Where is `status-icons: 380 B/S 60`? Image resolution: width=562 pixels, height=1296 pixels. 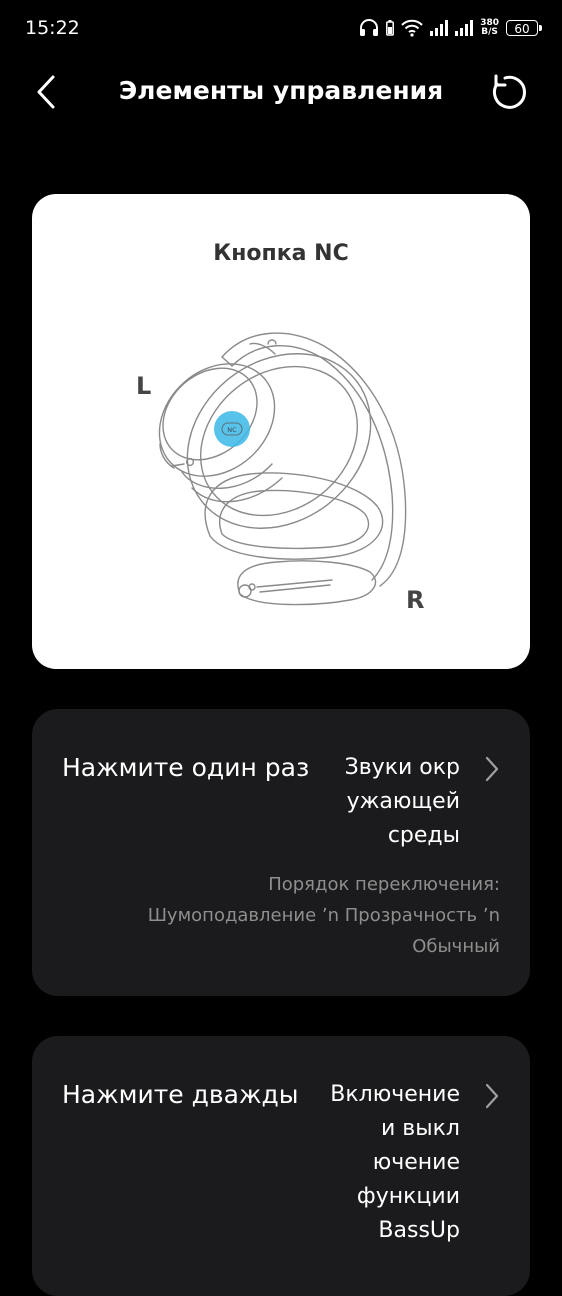
status-icons: 380 B/S 60 is located at coordinates (450, 28).